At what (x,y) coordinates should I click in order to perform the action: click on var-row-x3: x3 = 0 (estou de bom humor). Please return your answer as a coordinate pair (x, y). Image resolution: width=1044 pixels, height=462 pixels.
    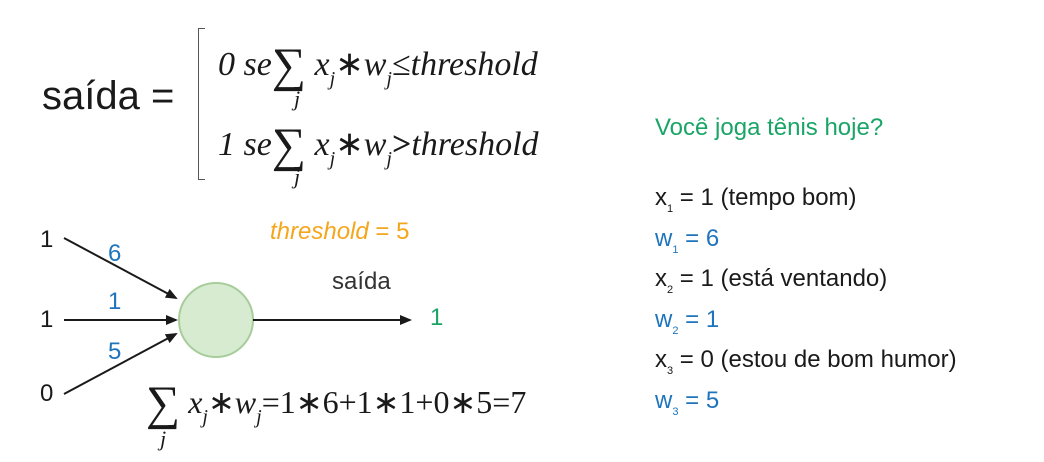
    Looking at the image, I should click on (806, 362).